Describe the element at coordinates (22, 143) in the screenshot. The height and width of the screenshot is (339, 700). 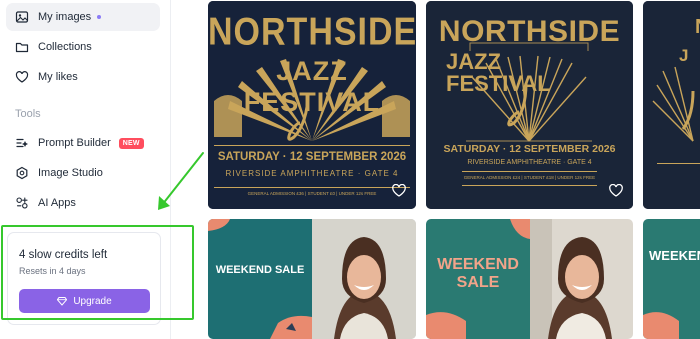
I see `prompt-builder-icon` at that location.